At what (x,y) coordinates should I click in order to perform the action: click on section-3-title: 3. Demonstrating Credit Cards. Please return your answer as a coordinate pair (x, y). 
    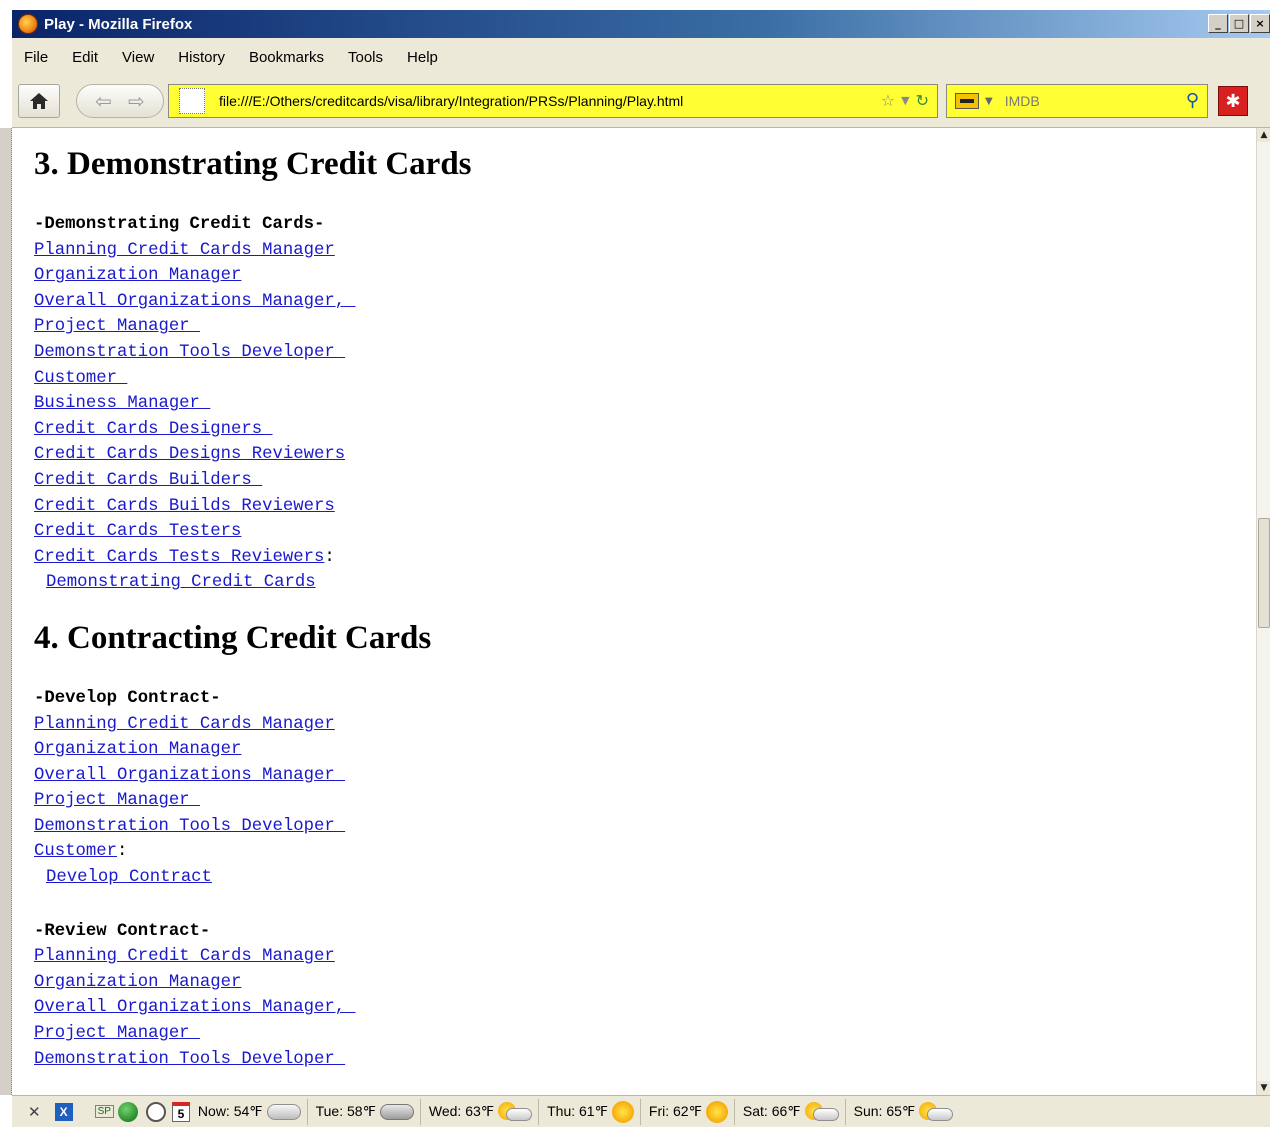
    Looking at the image, I should click on (253, 164).